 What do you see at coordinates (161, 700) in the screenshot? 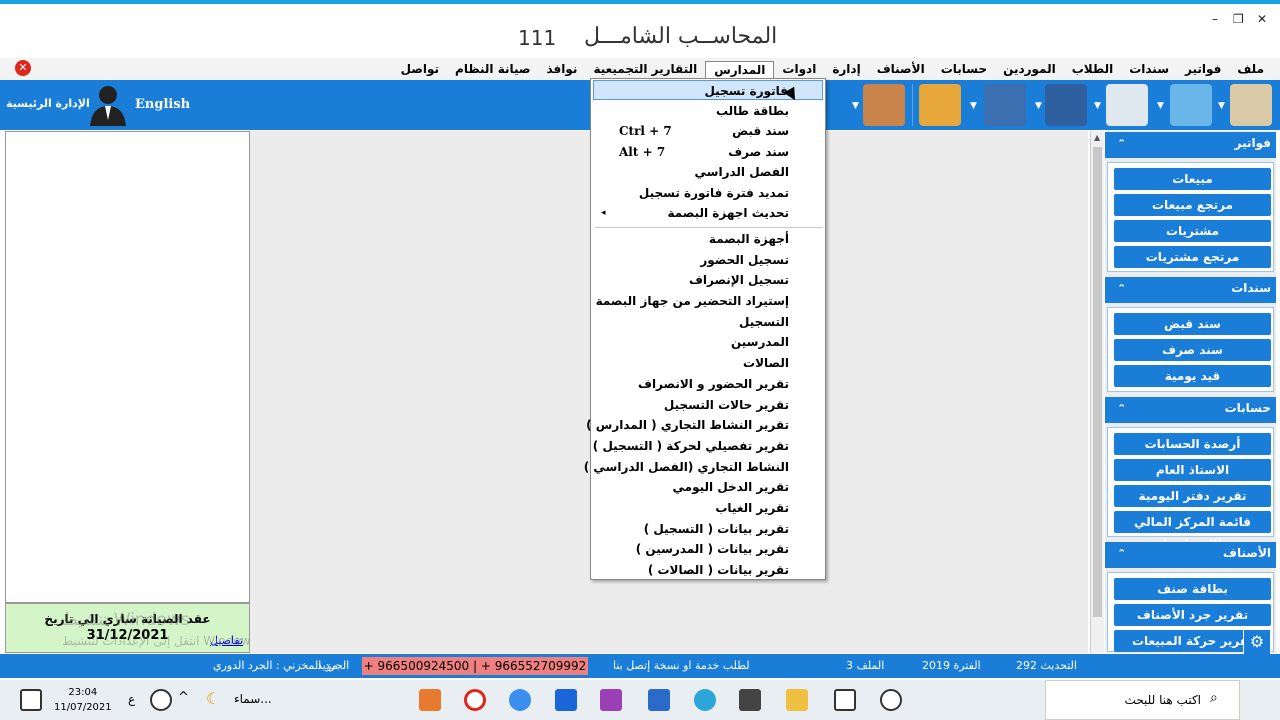
I see `wifi-icon` at bounding box center [161, 700].